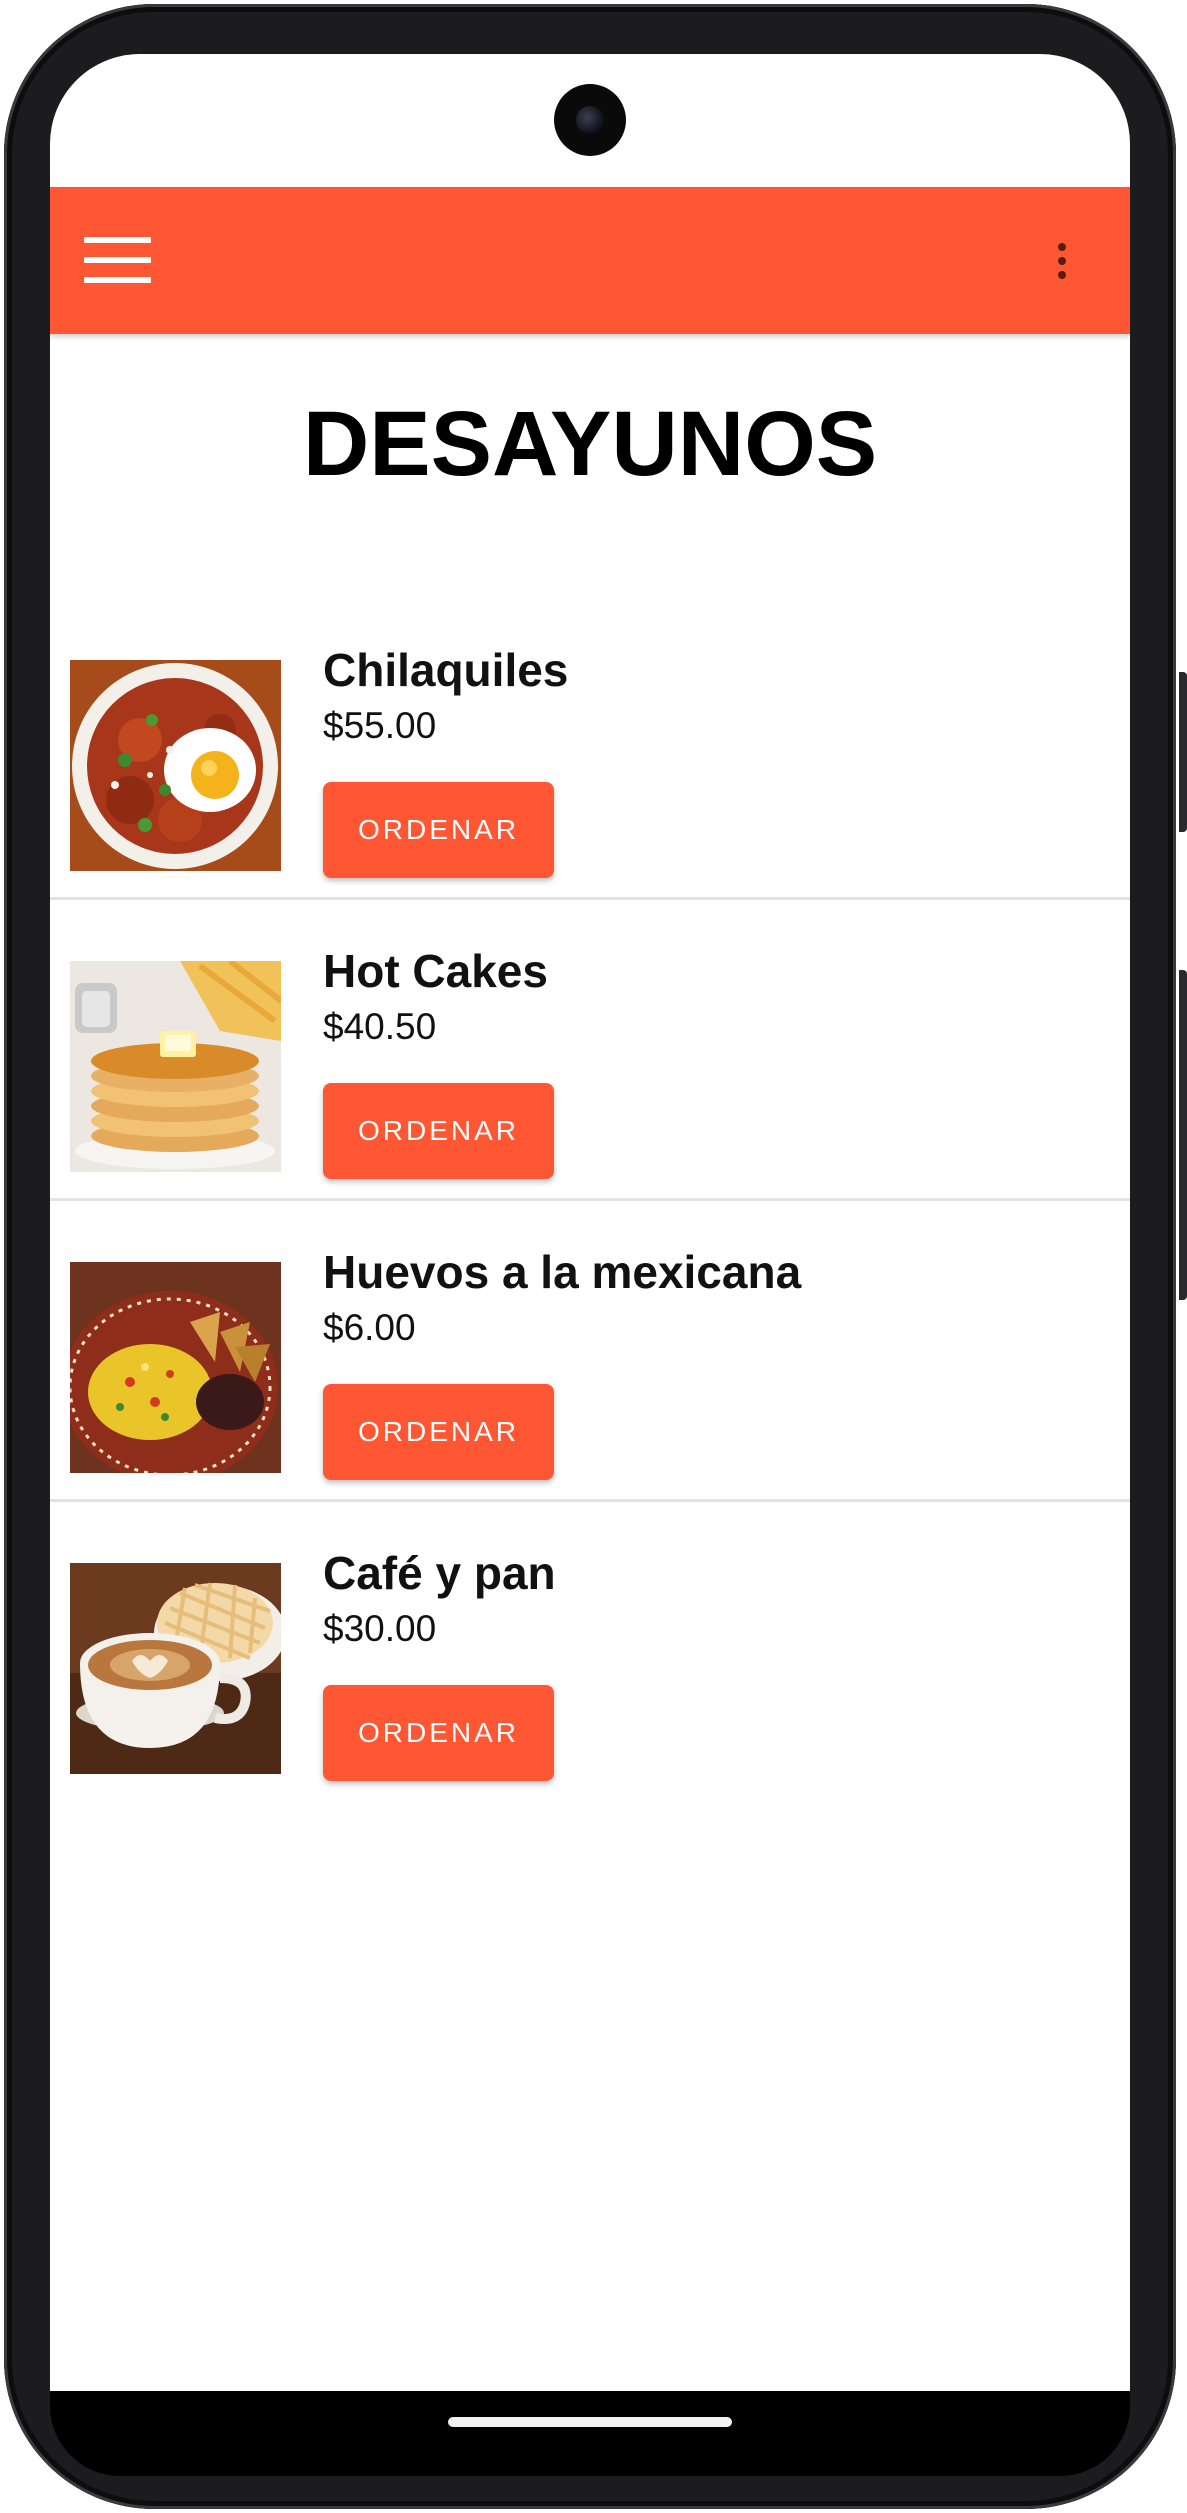 This screenshot has width=1187, height=2513. Describe the element at coordinates (439, 1573) in the screenshot. I see `item-name: Café y pan` at that location.